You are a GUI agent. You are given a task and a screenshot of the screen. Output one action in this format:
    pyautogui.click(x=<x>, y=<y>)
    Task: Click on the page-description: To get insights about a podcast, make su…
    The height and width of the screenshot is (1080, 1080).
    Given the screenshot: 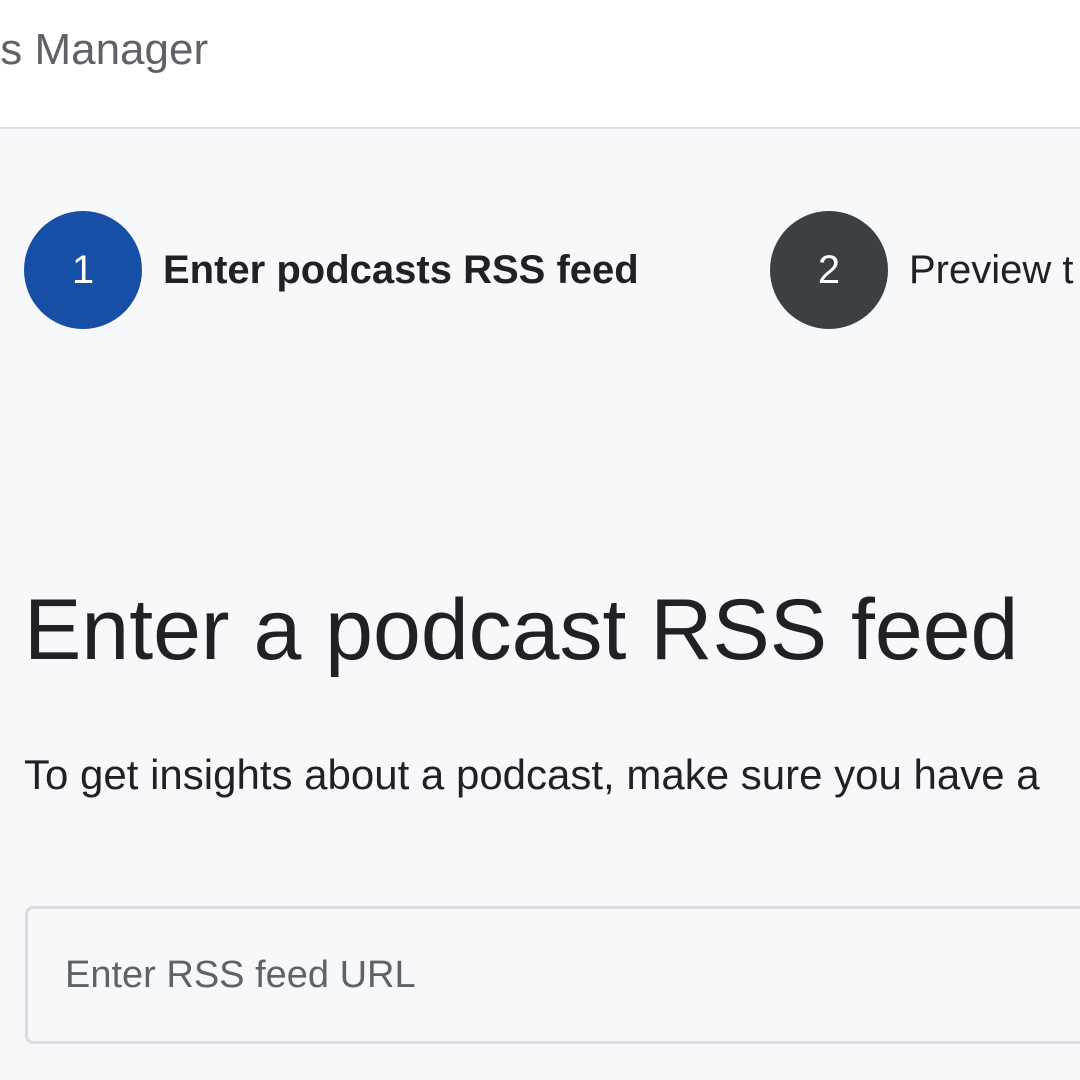 What is the action you would take?
    pyautogui.click(x=532, y=774)
    